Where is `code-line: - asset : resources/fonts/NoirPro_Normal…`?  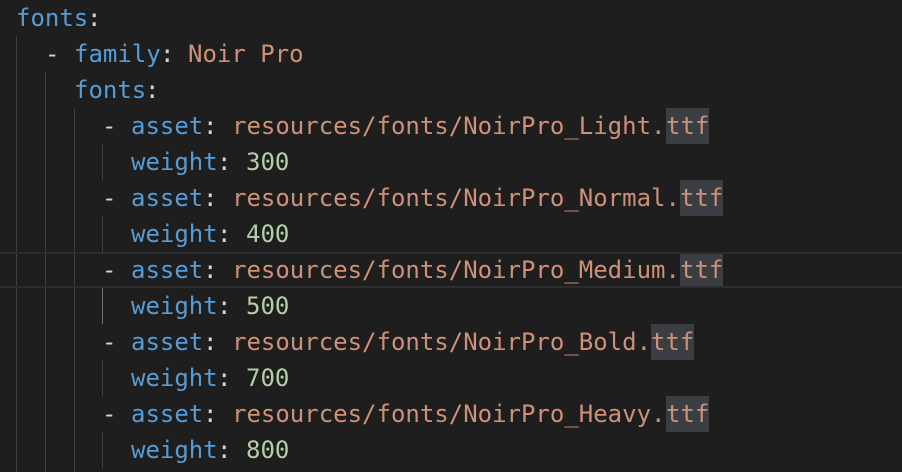
code-line: - asset : resources/fonts/NoirPro_Normal… is located at coordinates (451, 198).